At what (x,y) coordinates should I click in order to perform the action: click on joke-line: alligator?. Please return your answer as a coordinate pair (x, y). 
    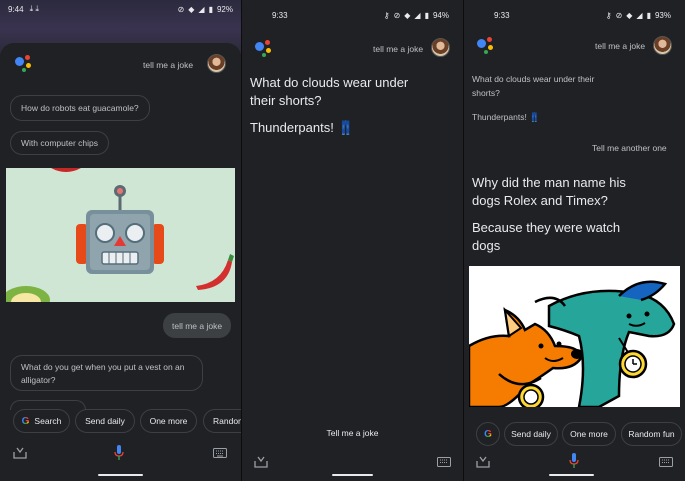
    Looking at the image, I should click on (38, 380).